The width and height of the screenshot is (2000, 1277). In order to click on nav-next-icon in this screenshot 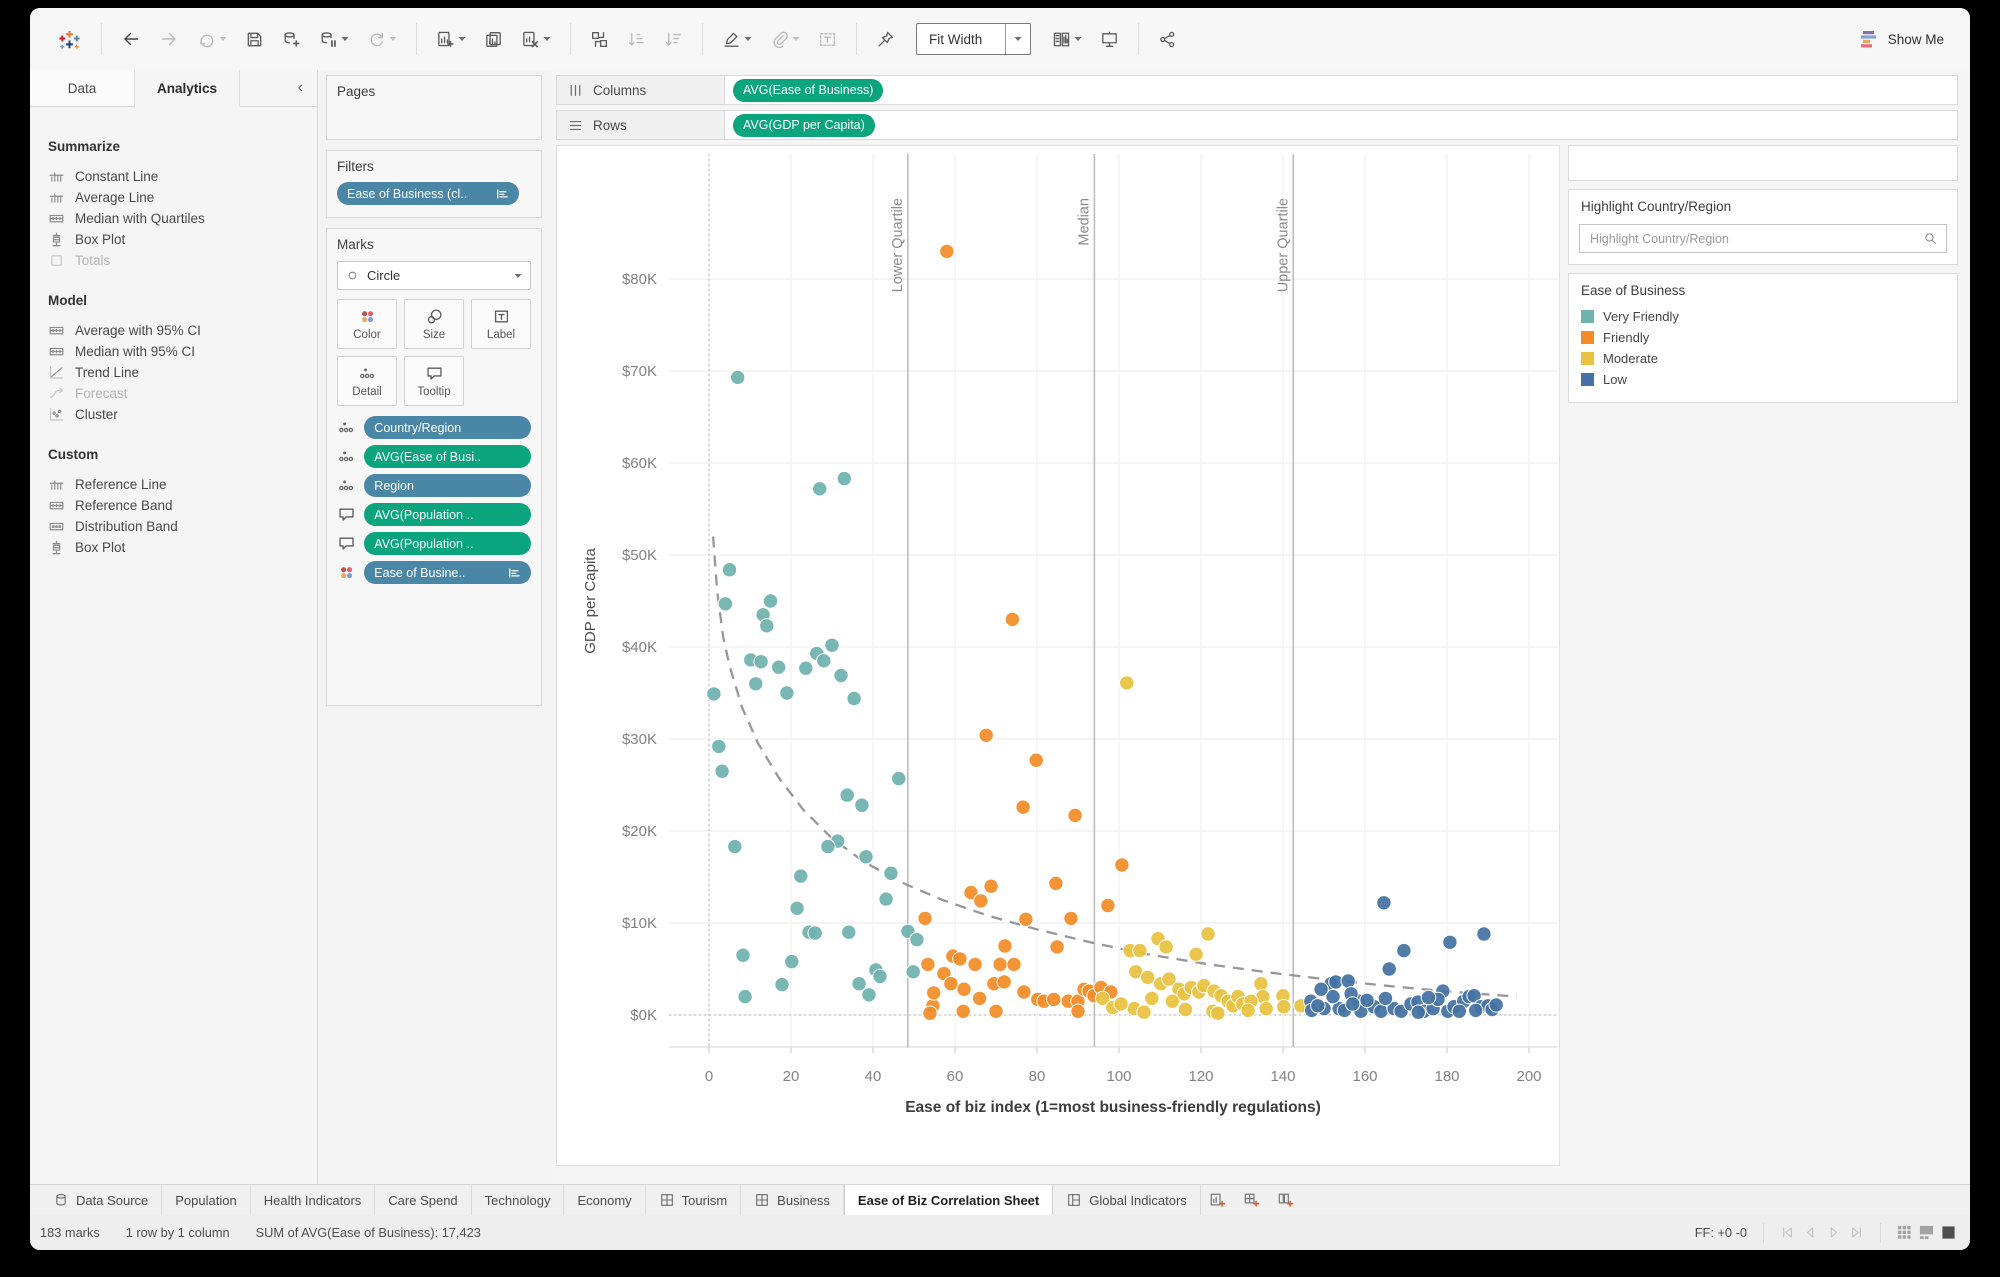, I will do `click(1833, 1232)`.